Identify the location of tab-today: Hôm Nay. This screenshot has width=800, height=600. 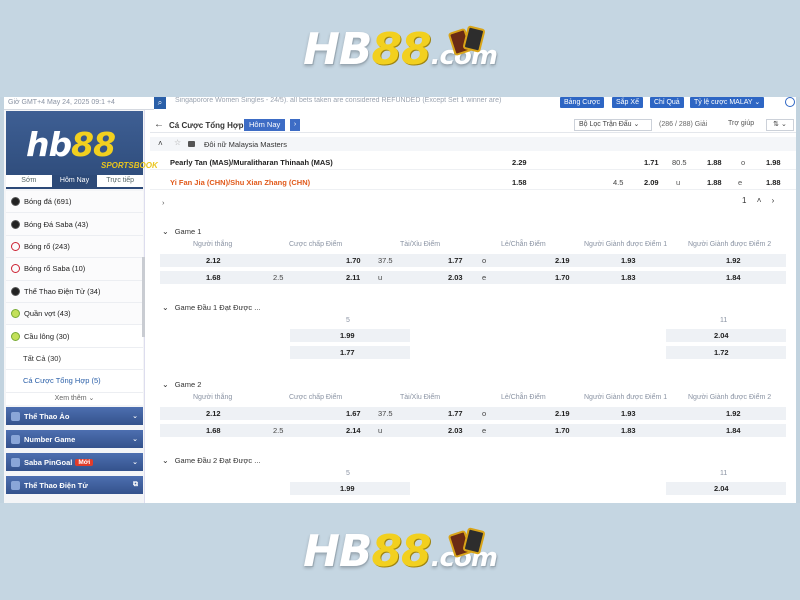
(74, 181).